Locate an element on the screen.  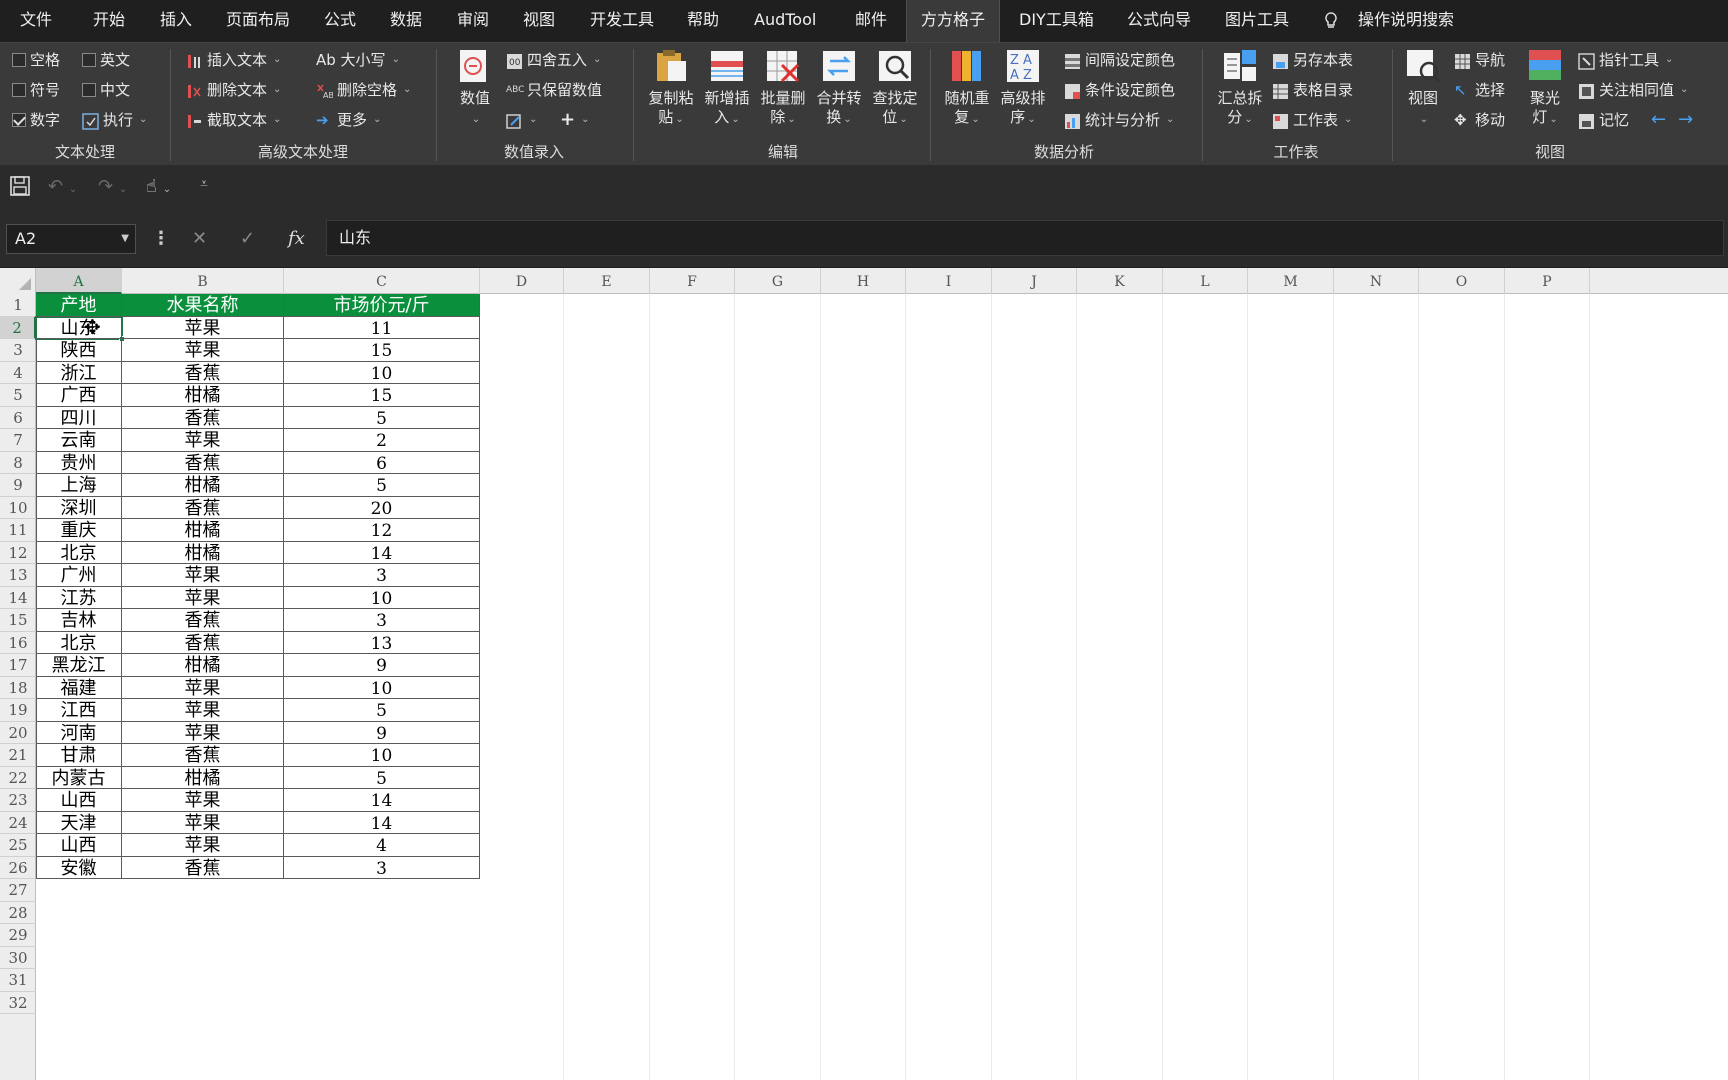
row-header-3: 3 is located at coordinates (18, 350).